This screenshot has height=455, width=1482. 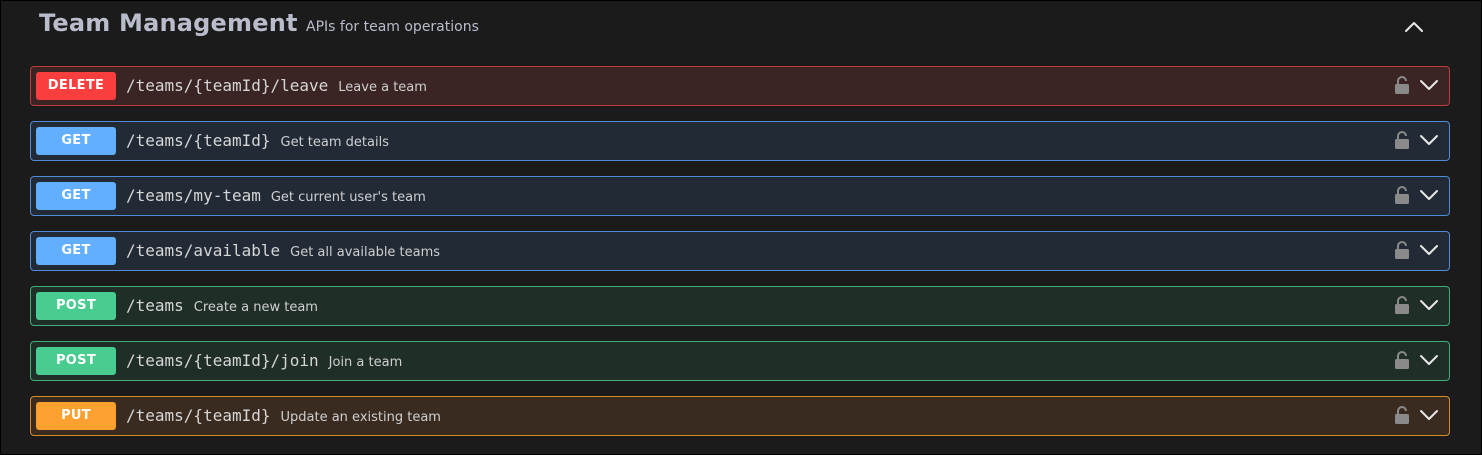 I want to click on operation-row: POST /teams Create a new team, so click(x=740, y=306).